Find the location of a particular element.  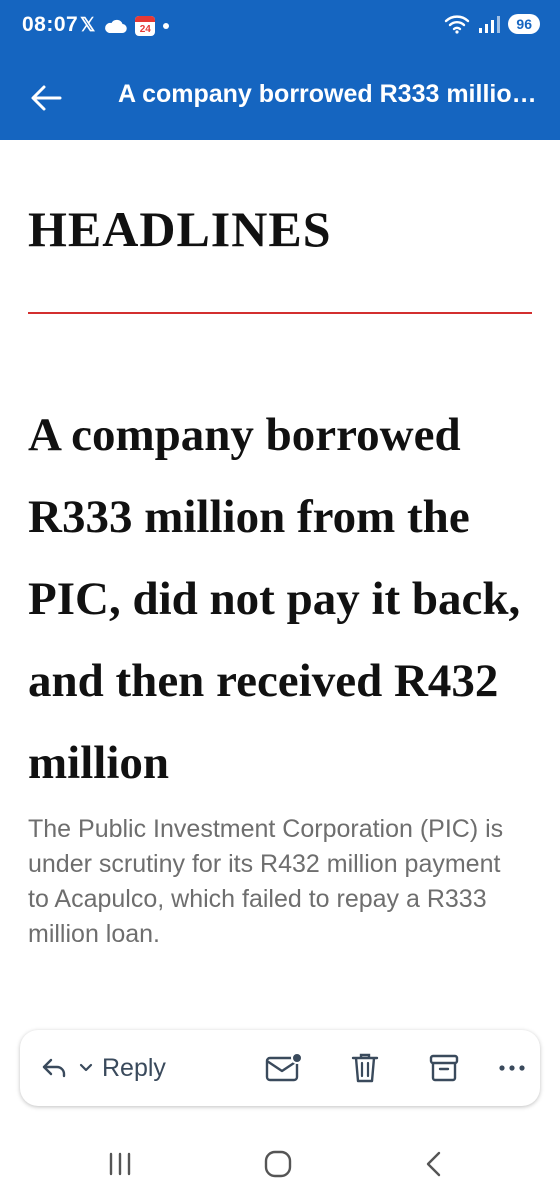

signal-icon is located at coordinates (490, 24).